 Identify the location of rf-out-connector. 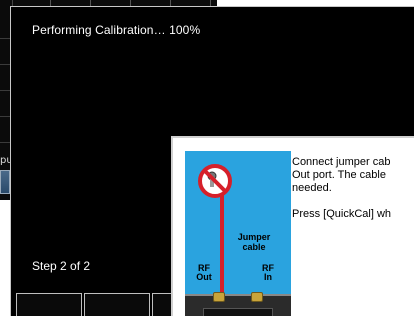
(219, 297).